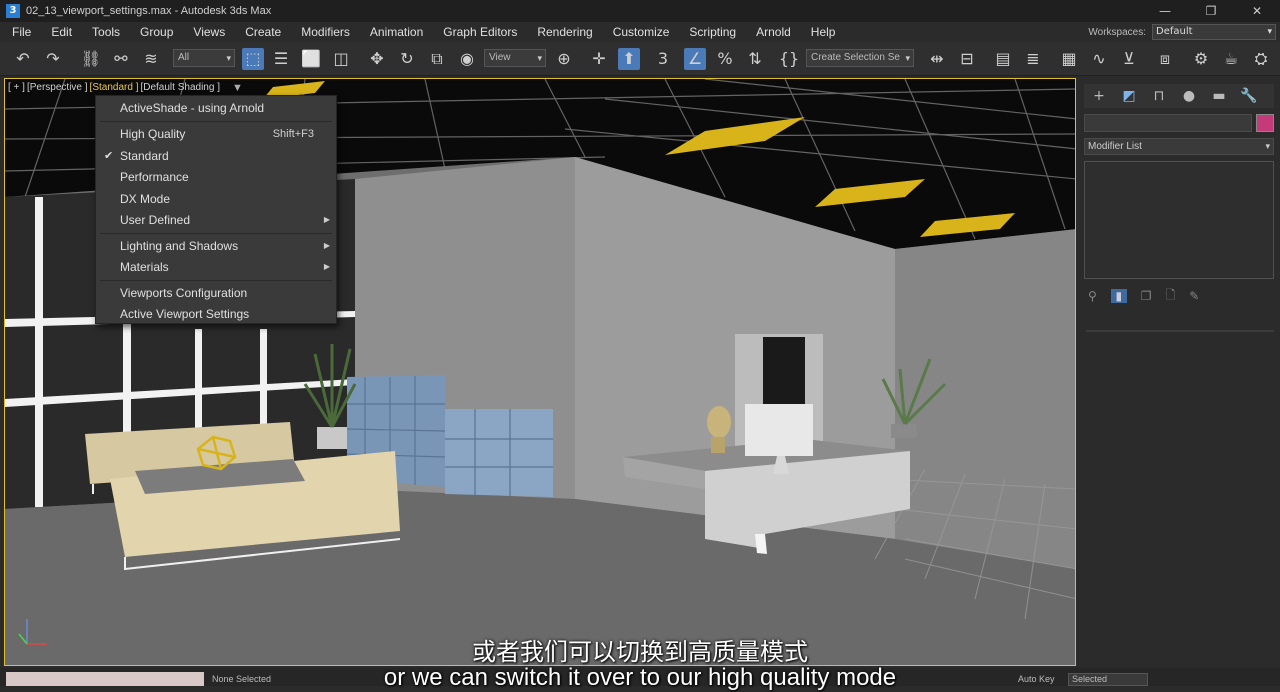  I want to click on select-object-icon: ⬚, so click(253, 59).